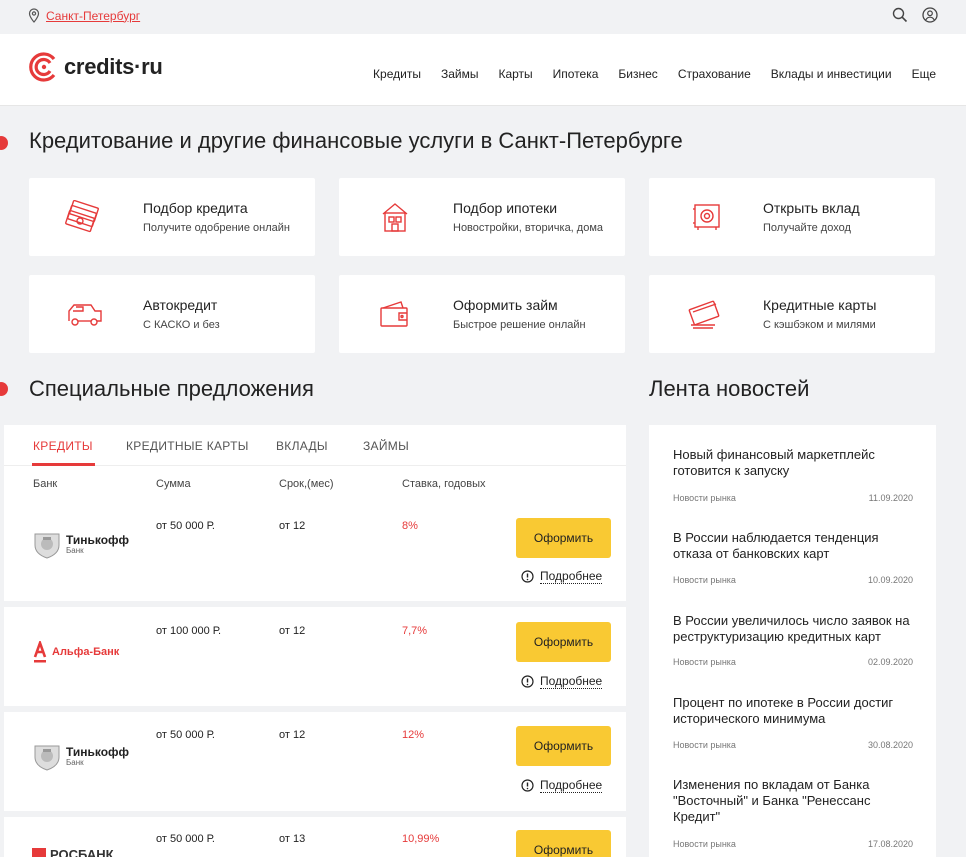 The height and width of the screenshot is (857, 966). What do you see at coordinates (706, 217) in the screenshot?
I see `safe-icon` at bounding box center [706, 217].